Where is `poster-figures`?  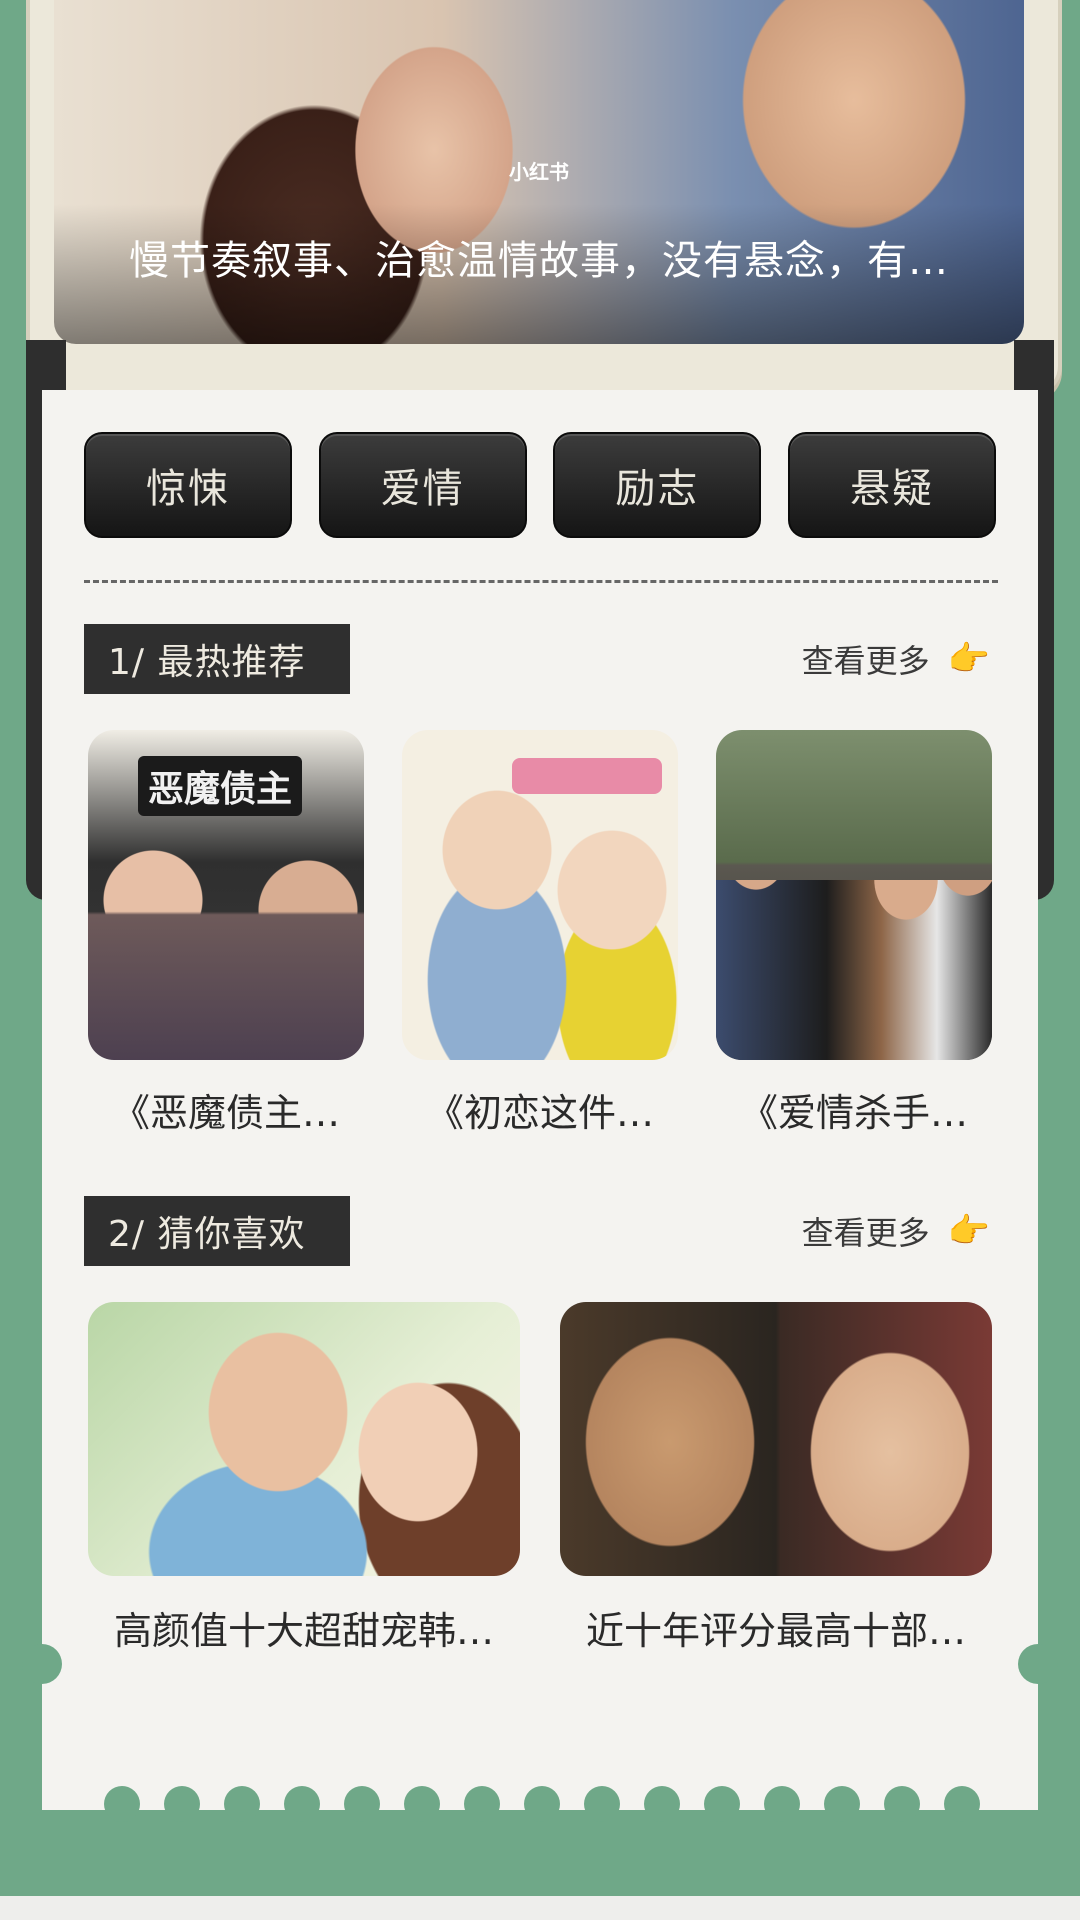 poster-figures is located at coordinates (854, 970).